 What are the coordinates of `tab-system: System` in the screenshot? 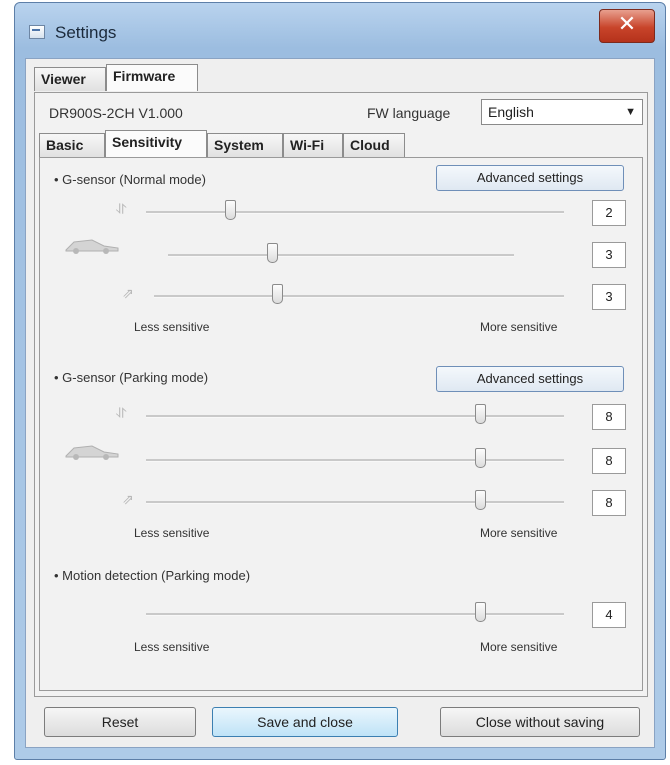 It's located at (245, 145).